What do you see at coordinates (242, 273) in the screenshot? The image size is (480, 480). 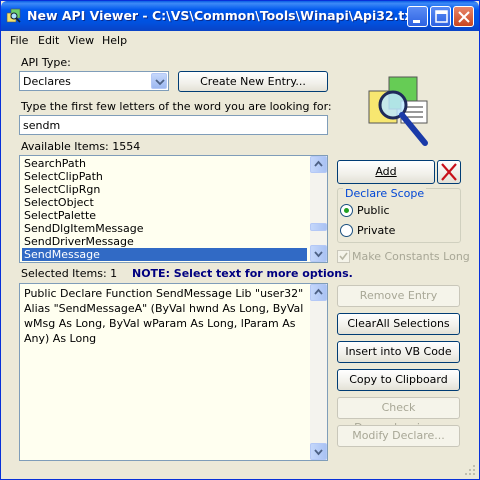 I see `selection-note: NOTE: Select text for more options.` at bounding box center [242, 273].